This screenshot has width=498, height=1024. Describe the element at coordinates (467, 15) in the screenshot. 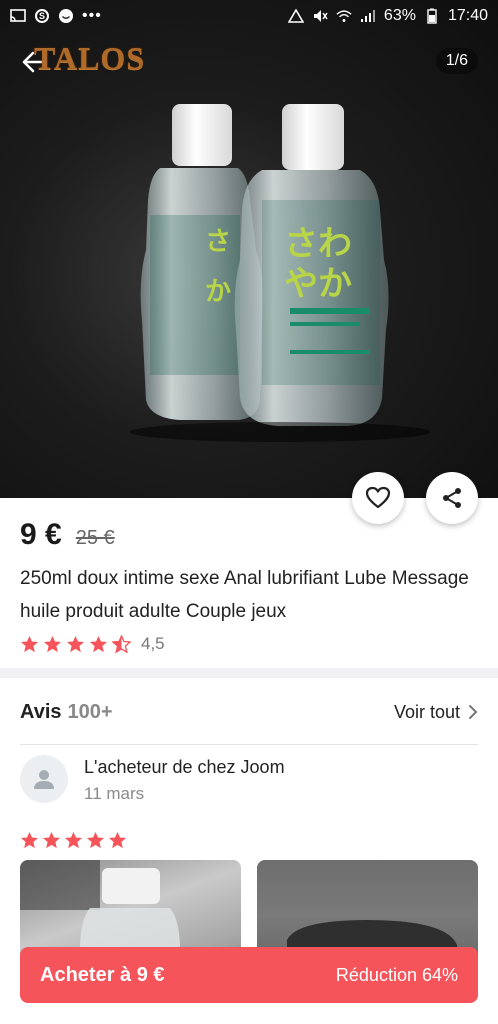

I see `clock: 17:40` at that location.